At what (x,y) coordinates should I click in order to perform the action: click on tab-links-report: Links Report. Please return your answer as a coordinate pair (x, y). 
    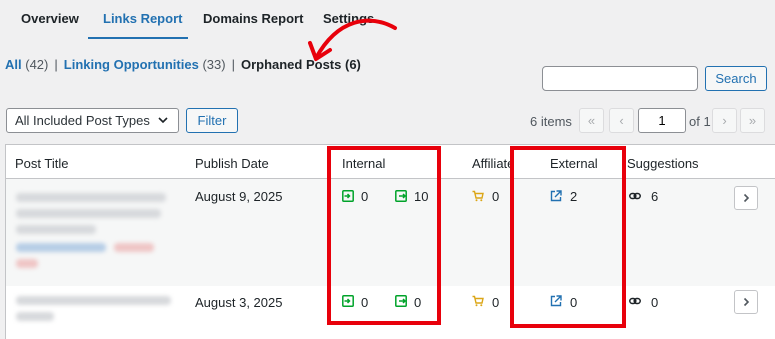
    Looking at the image, I should click on (142, 18).